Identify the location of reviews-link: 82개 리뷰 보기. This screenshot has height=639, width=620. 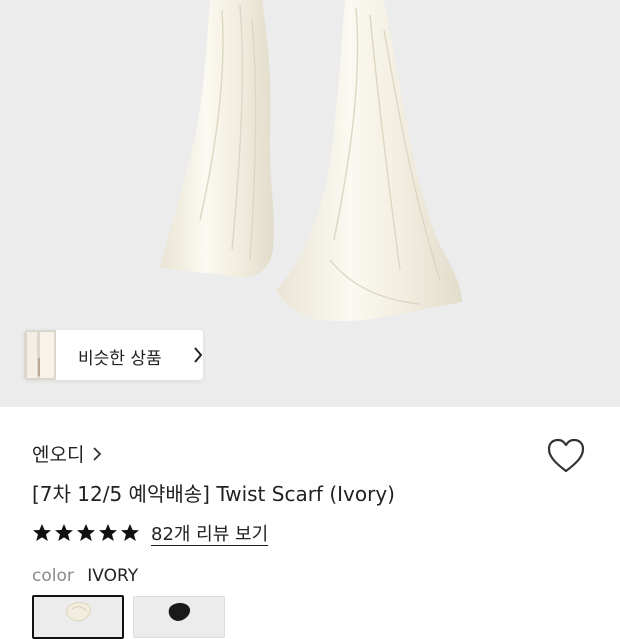
(209, 533).